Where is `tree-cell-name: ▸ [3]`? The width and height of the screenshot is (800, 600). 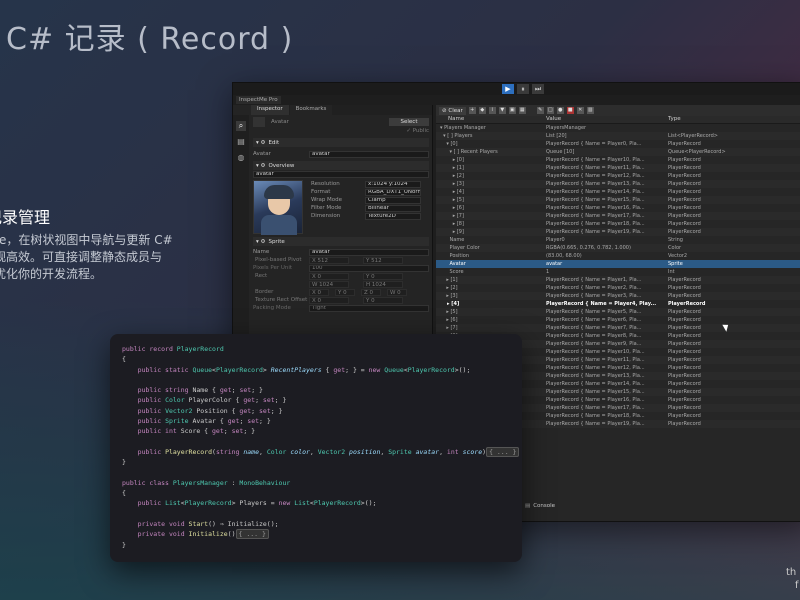 tree-cell-name: ▸ [3] is located at coordinates (449, 296).